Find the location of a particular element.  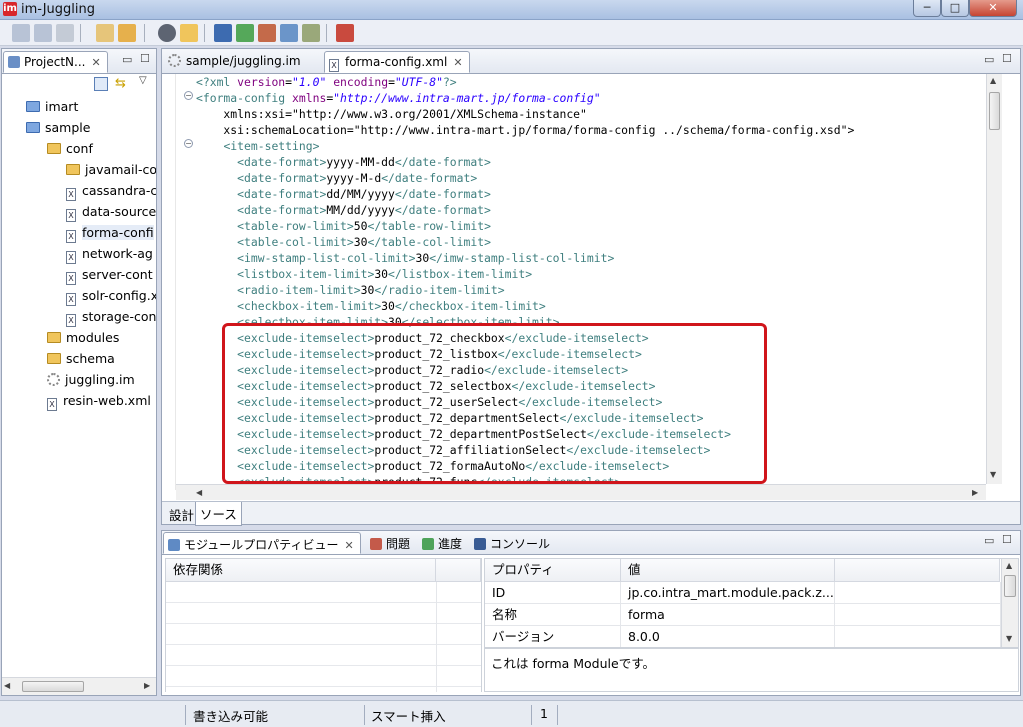

deploy-icon is located at coordinates (223, 33).